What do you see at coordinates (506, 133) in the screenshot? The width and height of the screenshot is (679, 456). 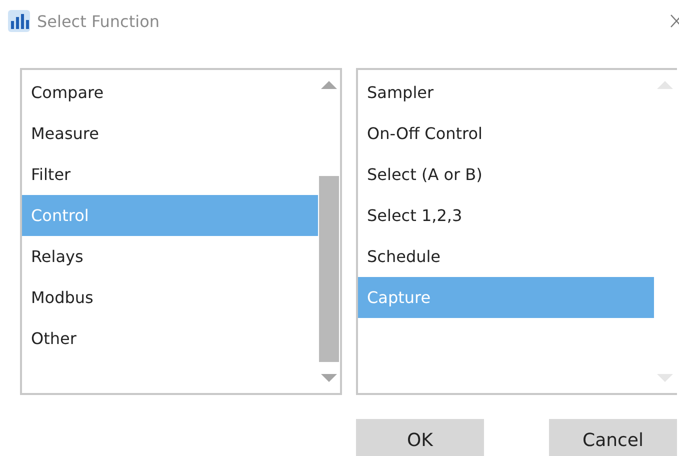 I see `list-item: On-Off Control` at bounding box center [506, 133].